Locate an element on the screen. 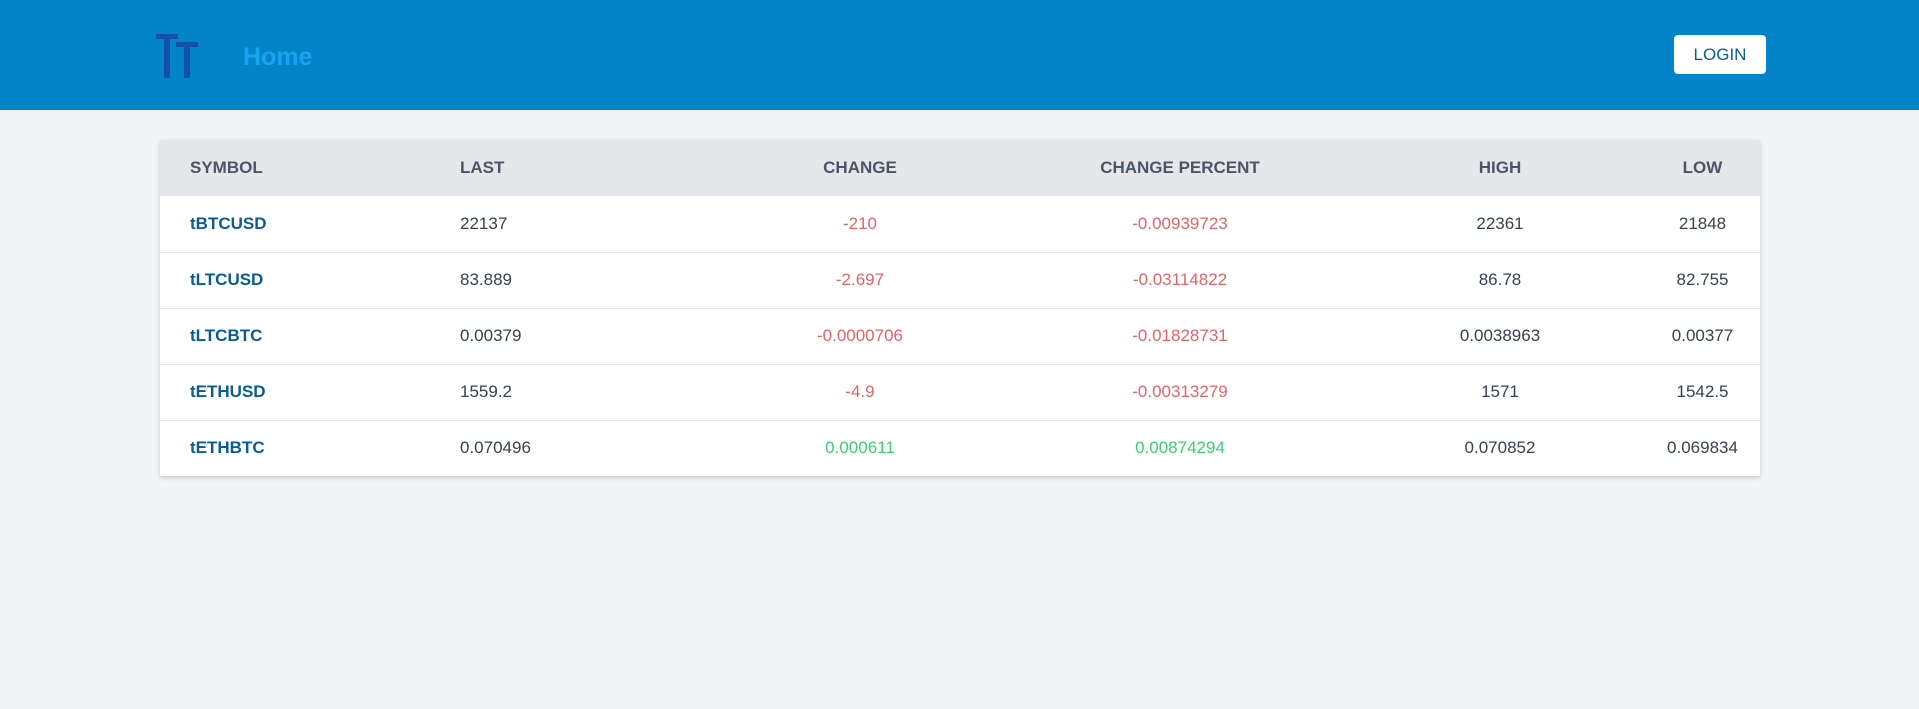 The height and width of the screenshot is (709, 1919). low-cell: 0.00377 is located at coordinates (1702, 335).